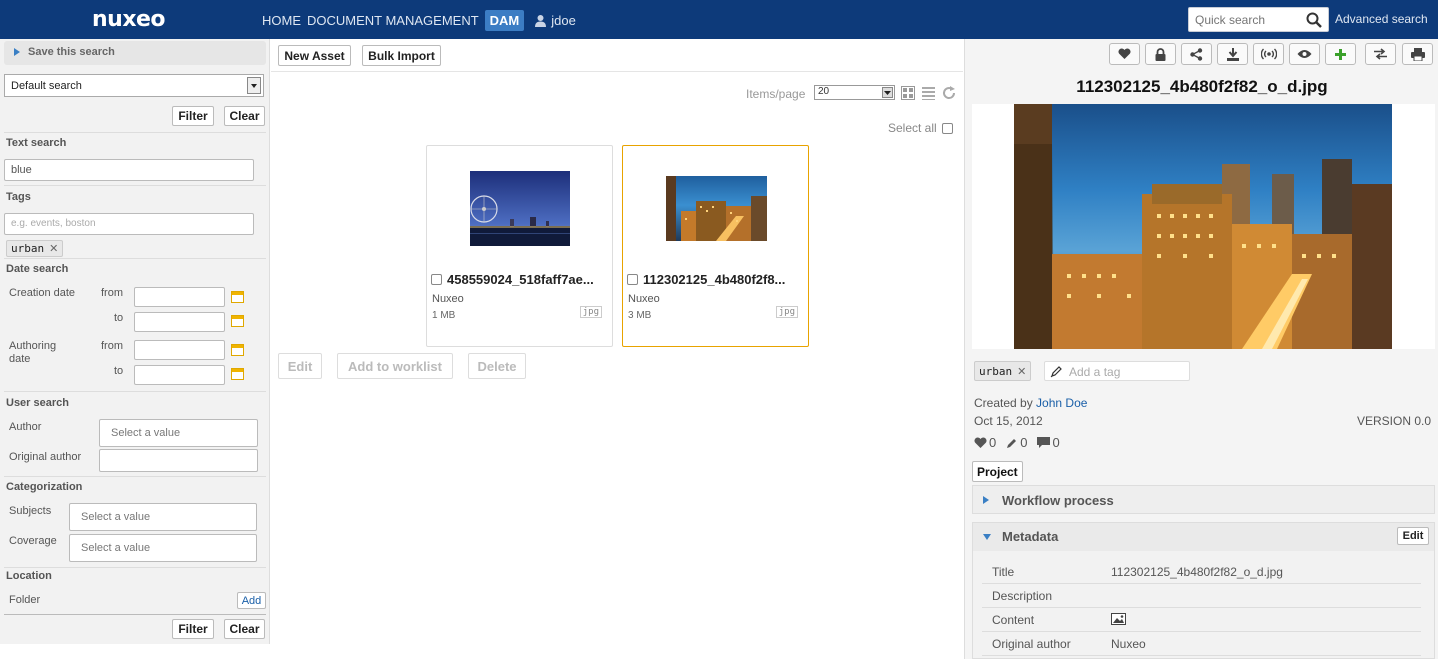  What do you see at coordinates (179, 297) in the screenshot?
I see `creation-date-from-input` at bounding box center [179, 297].